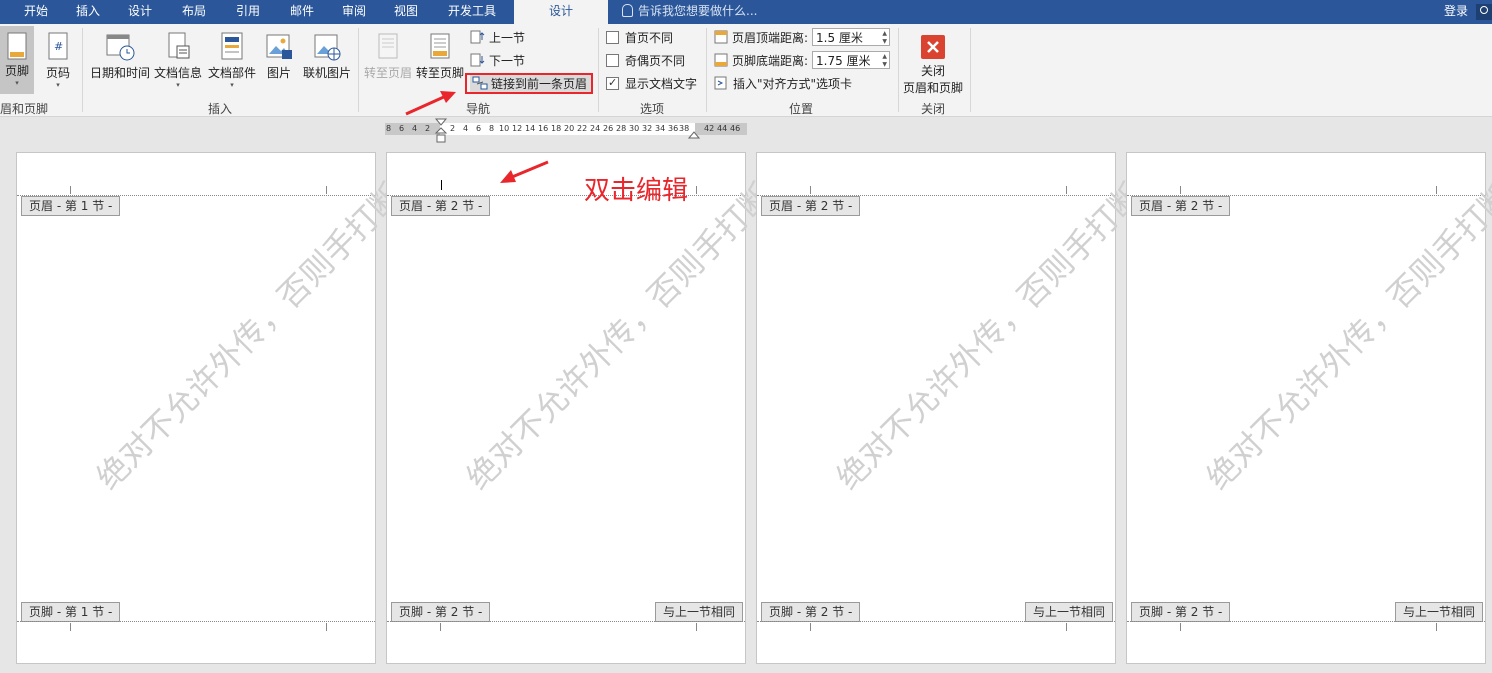 The image size is (1492, 673). Describe the element at coordinates (636, 191) in the screenshot. I see `double-click-edit-annotation: 双击编辑` at that location.